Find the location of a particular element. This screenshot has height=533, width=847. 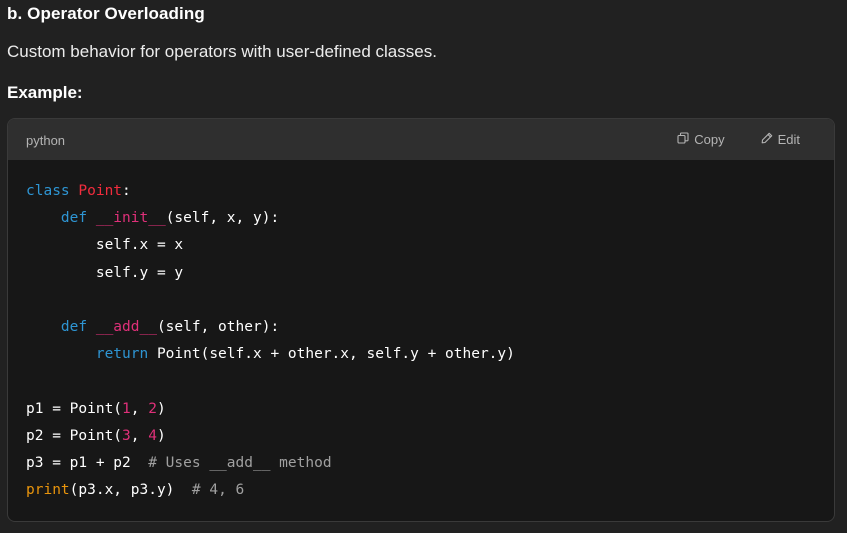

code-line: def __add__(self, other): is located at coordinates (152, 327).